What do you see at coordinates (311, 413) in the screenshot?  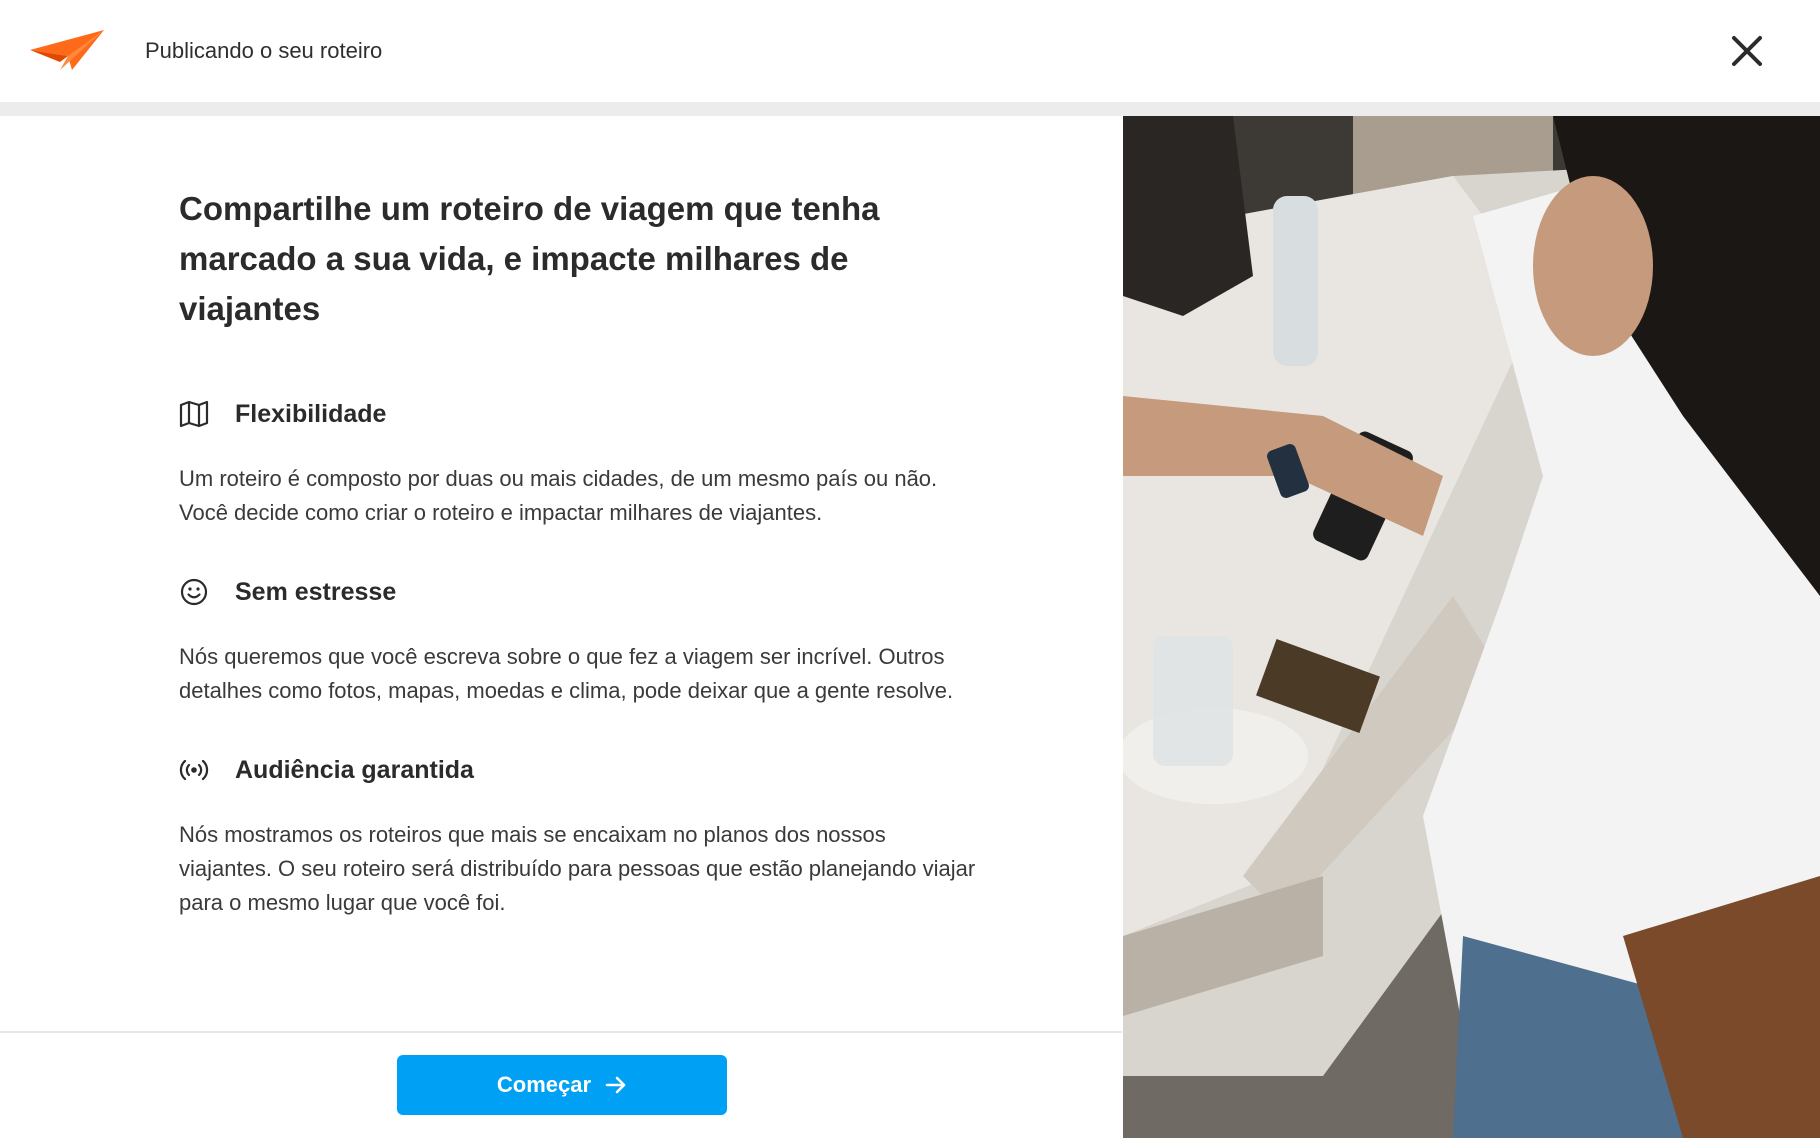 I see `feature-title: Flexibilidade` at bounding box center [311, 413].